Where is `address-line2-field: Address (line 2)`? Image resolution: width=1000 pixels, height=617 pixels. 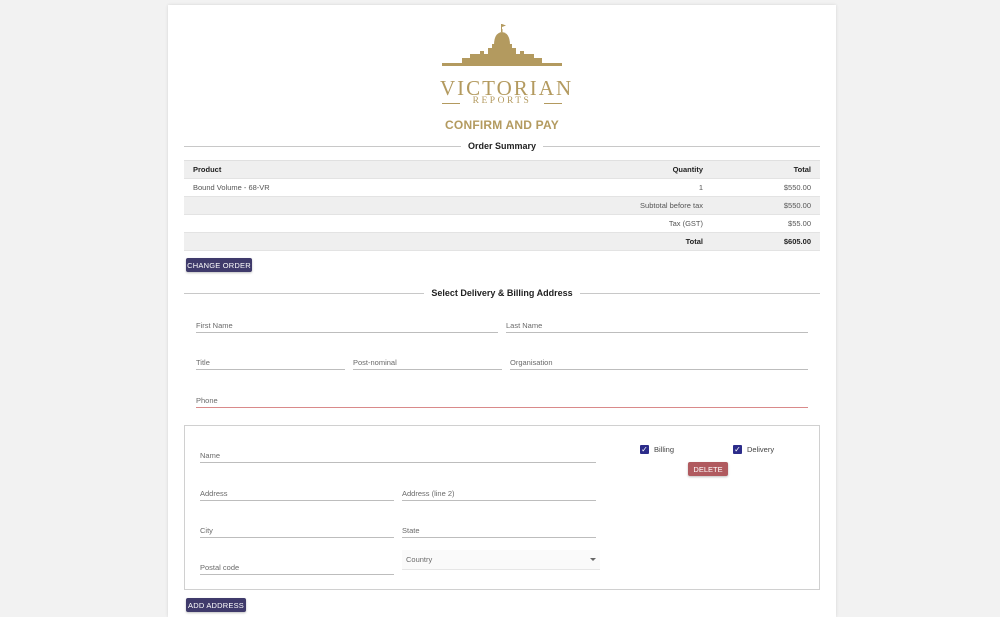
address-line2-field: Address (line 2) is located at coordinates (499, 493).